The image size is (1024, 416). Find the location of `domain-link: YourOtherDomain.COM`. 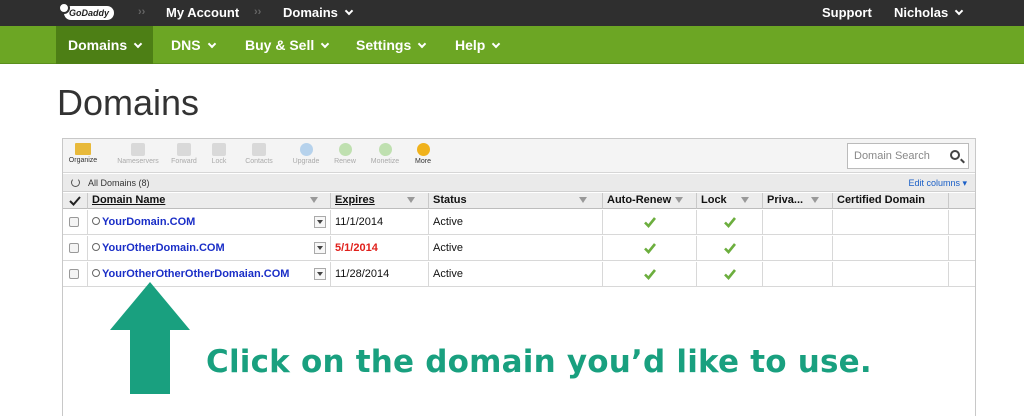

domain-link: YourOtherDomain.COM is located at coordinates (163, 248).